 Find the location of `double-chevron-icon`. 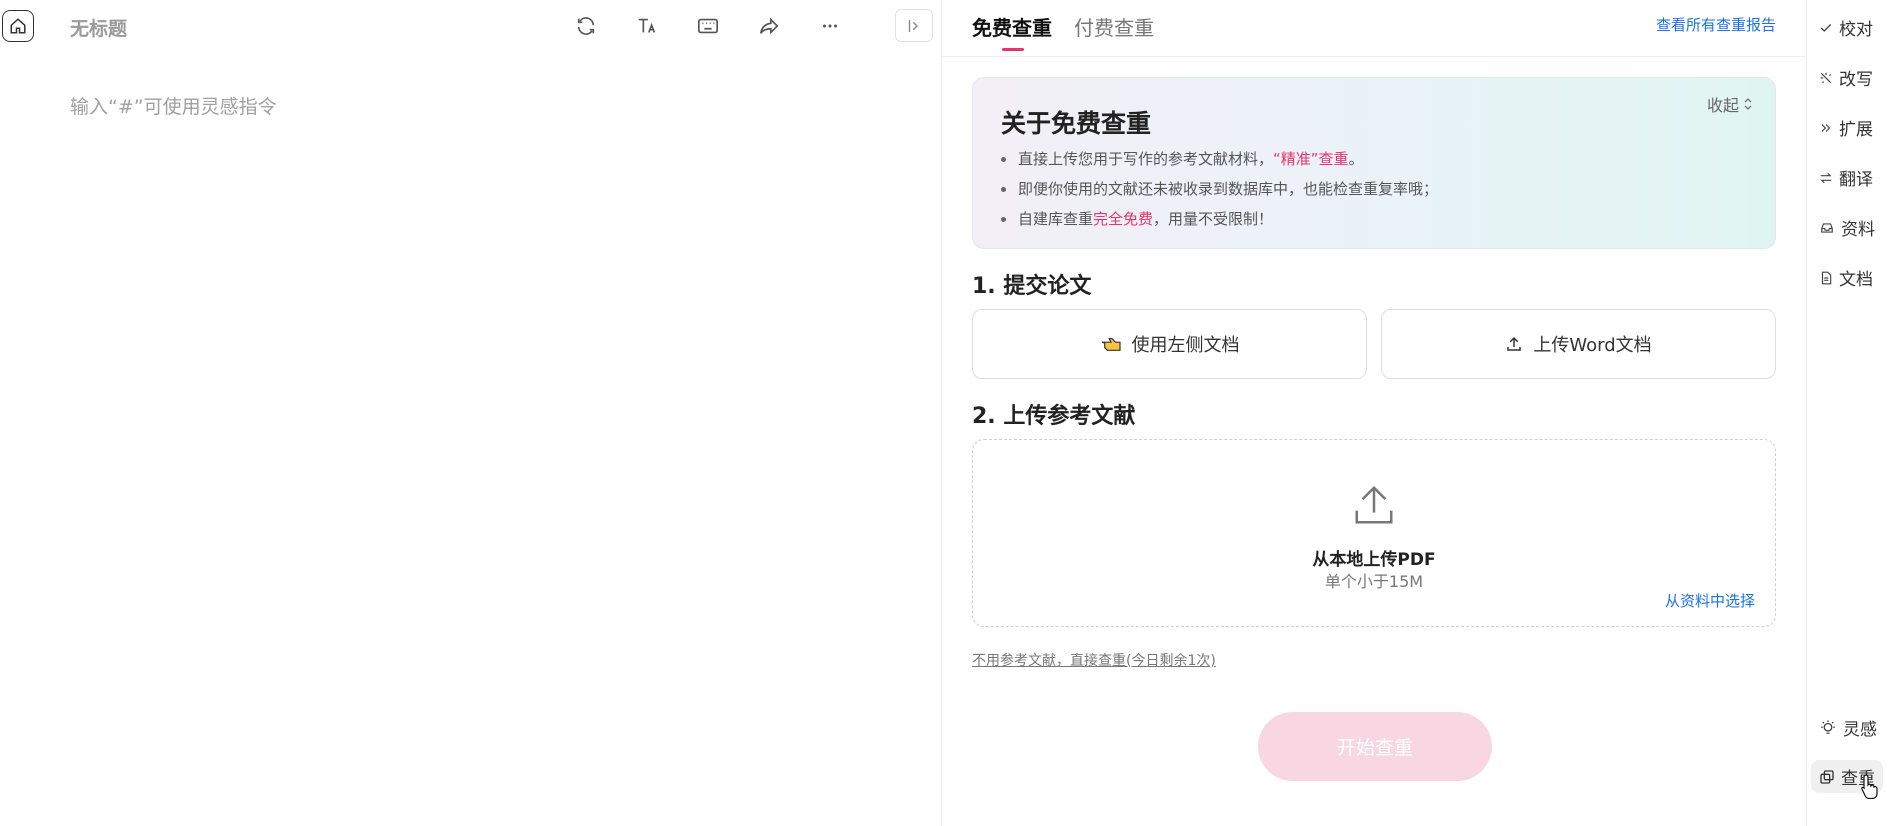

double-chevron-icon is located at coordinates (1826, 127).